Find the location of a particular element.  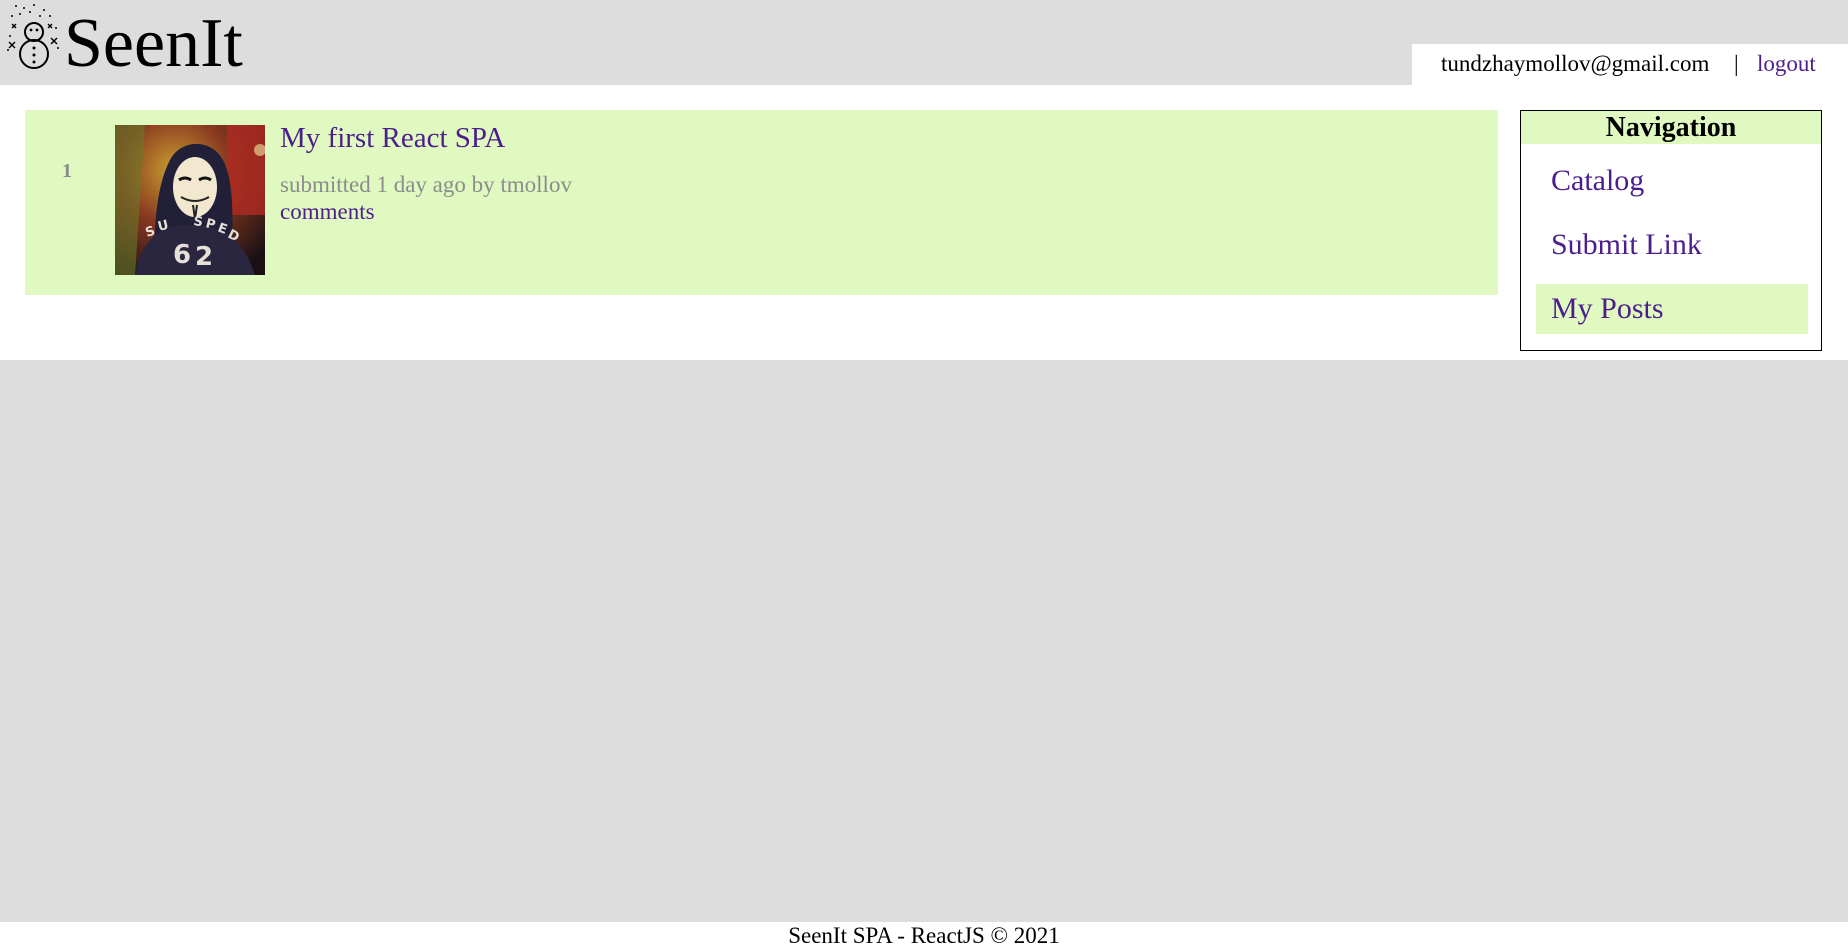

user-box: tundzhaymollov@gmail.com | logout is located at coordinates (1630, 64).